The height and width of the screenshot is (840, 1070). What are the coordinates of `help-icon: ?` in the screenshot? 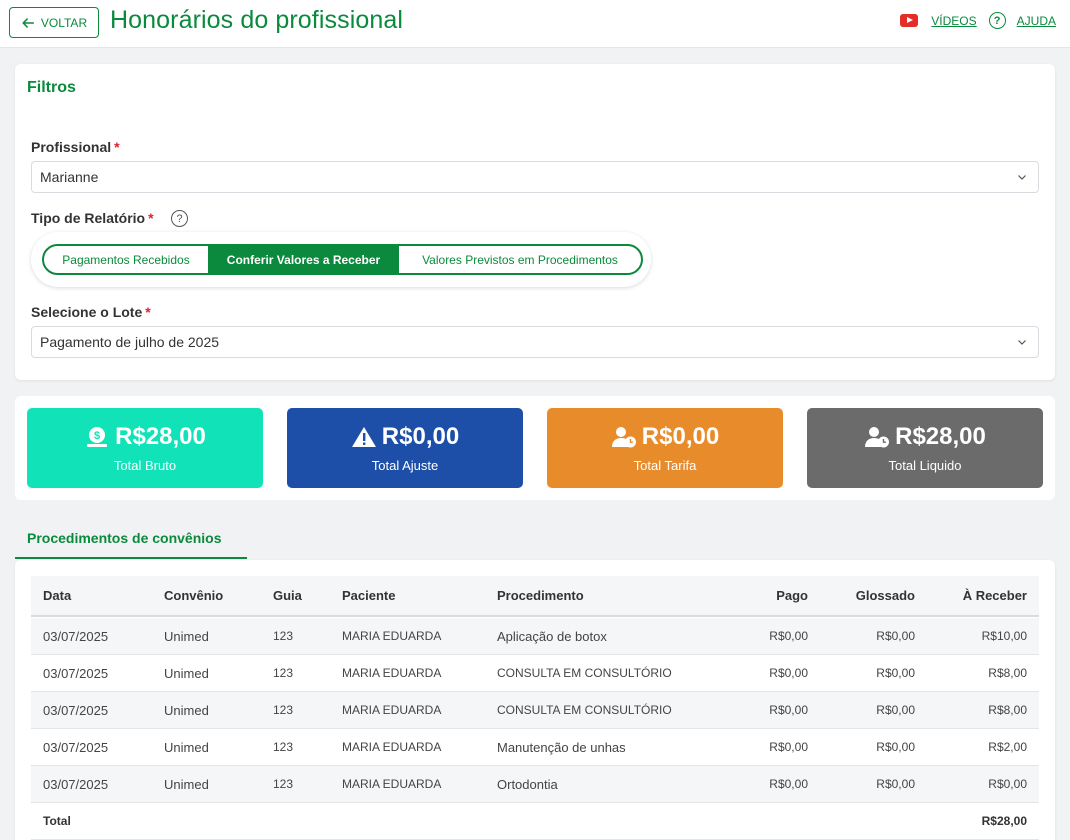 It's located at (997, 20).